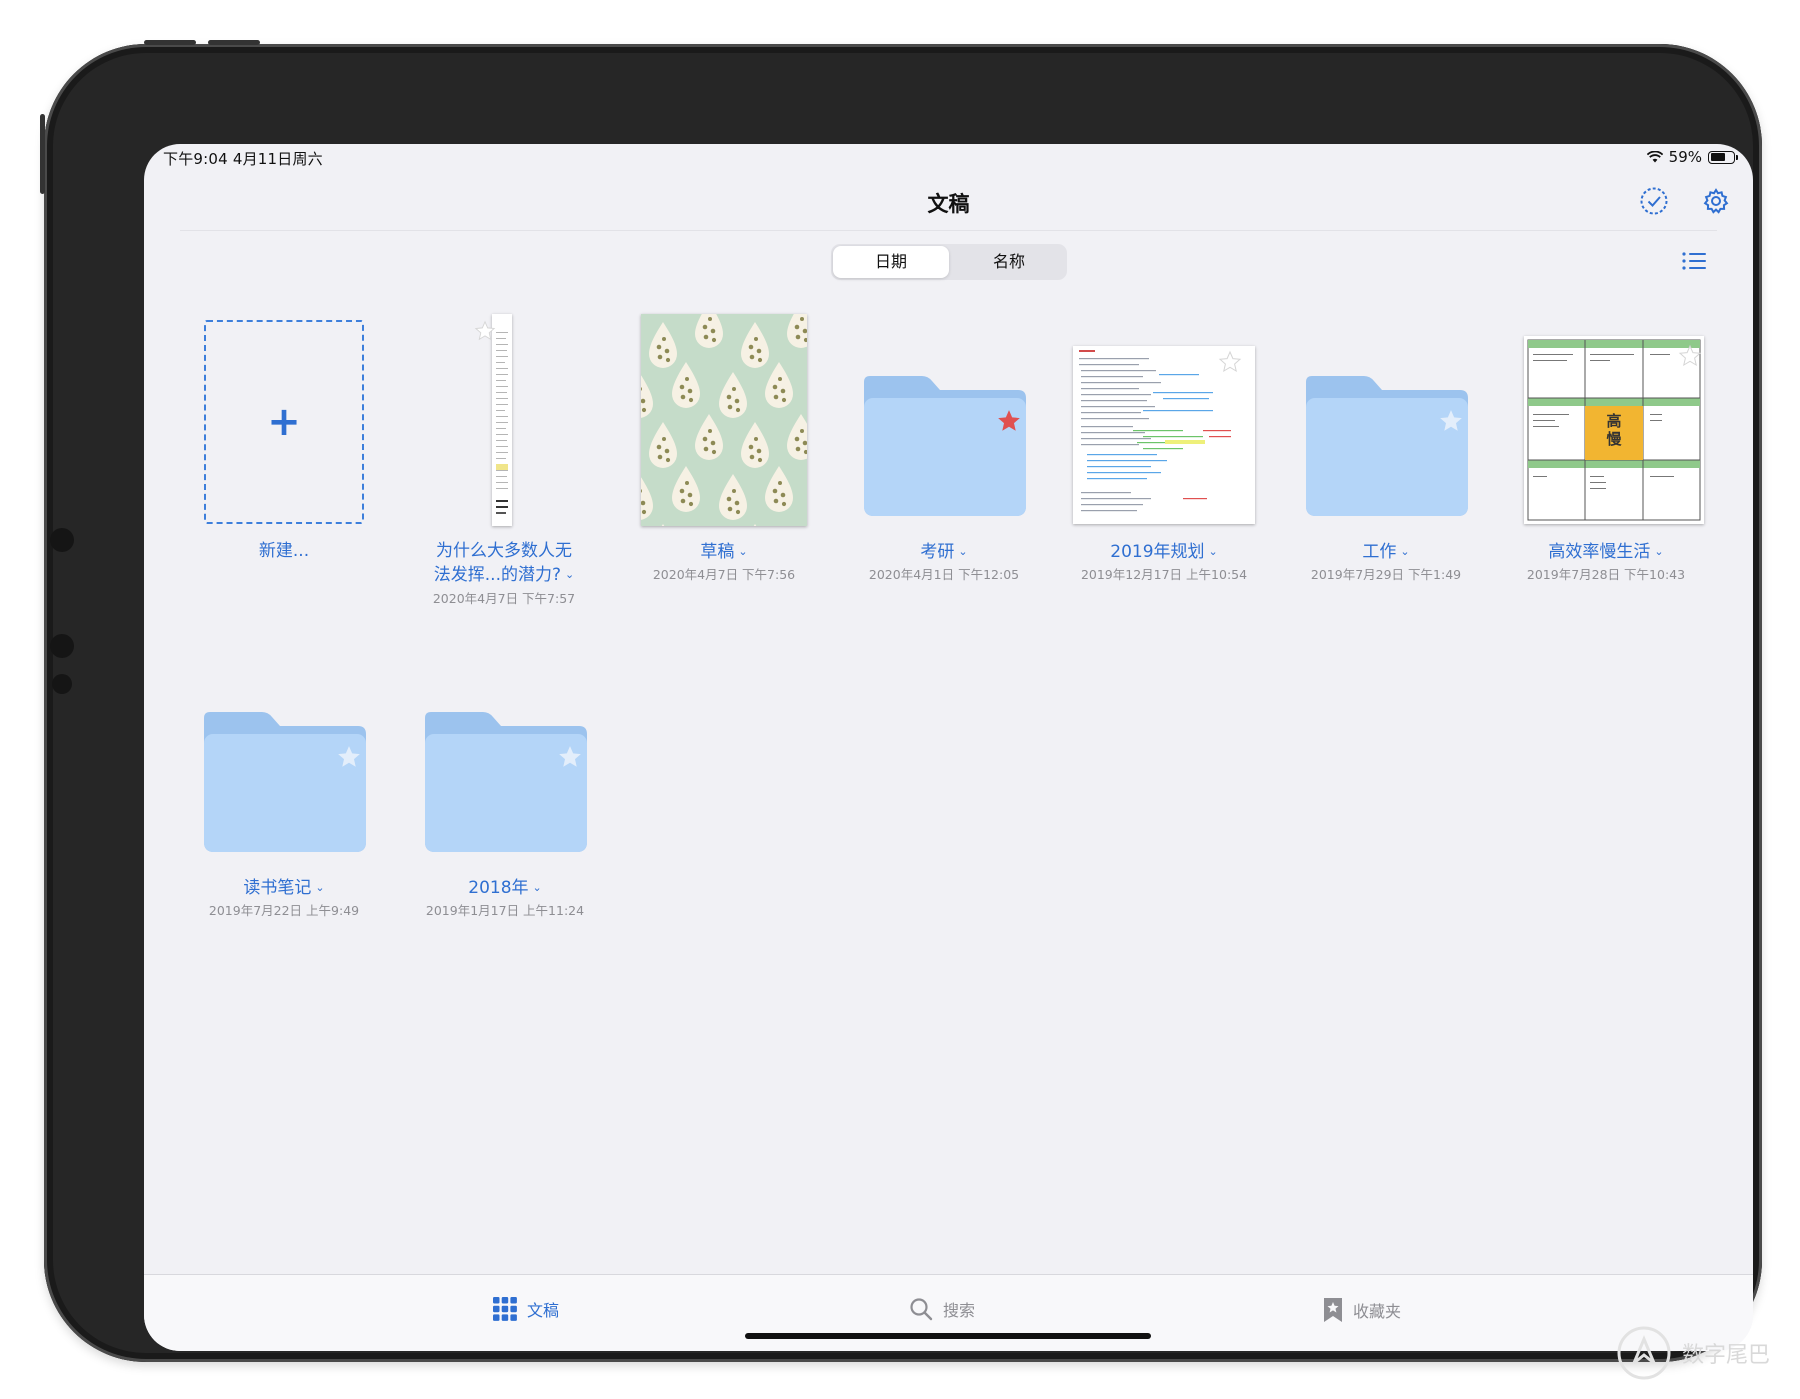 Image resolution: width=1800 pixels, height=1399 pixels. I want to click on sort-by-name: 名称, so click(1009, 262).